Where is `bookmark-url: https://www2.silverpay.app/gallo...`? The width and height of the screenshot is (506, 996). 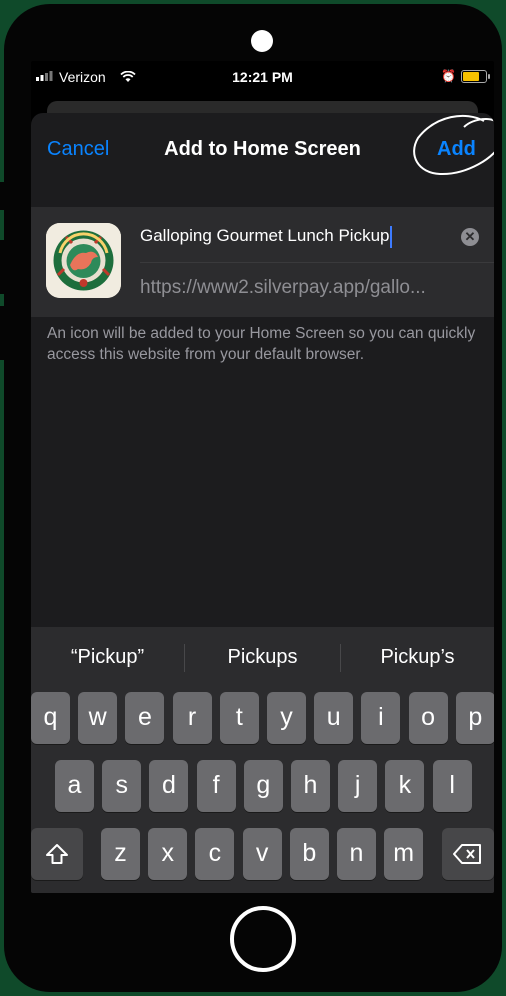
bookmark-url: https://www2.silverpay.app/gallo... is located at coordinates (283, 287).